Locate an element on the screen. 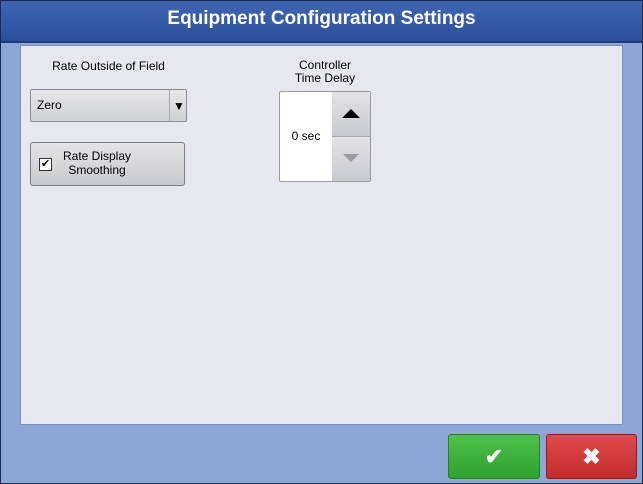 The height and width of the screenshot is (484, 643). decrease-button is located at coordinates (351, 159).